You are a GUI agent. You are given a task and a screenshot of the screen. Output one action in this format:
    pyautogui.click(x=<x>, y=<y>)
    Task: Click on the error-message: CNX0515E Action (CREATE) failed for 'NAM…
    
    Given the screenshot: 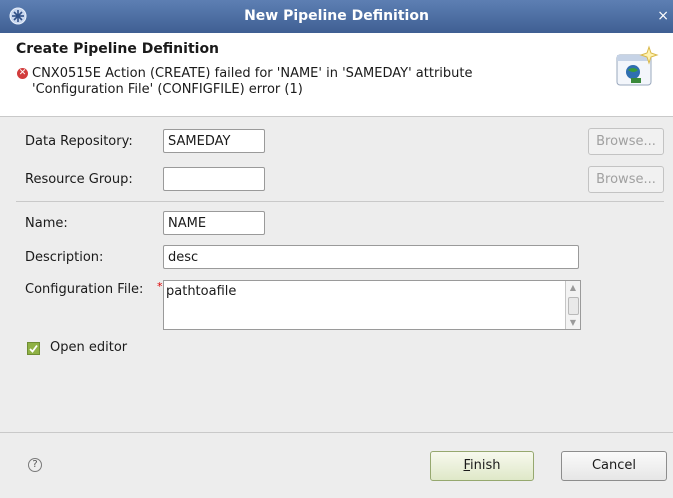 What is the action you would take?
    pyautogui.click(x=252, y=81)
    